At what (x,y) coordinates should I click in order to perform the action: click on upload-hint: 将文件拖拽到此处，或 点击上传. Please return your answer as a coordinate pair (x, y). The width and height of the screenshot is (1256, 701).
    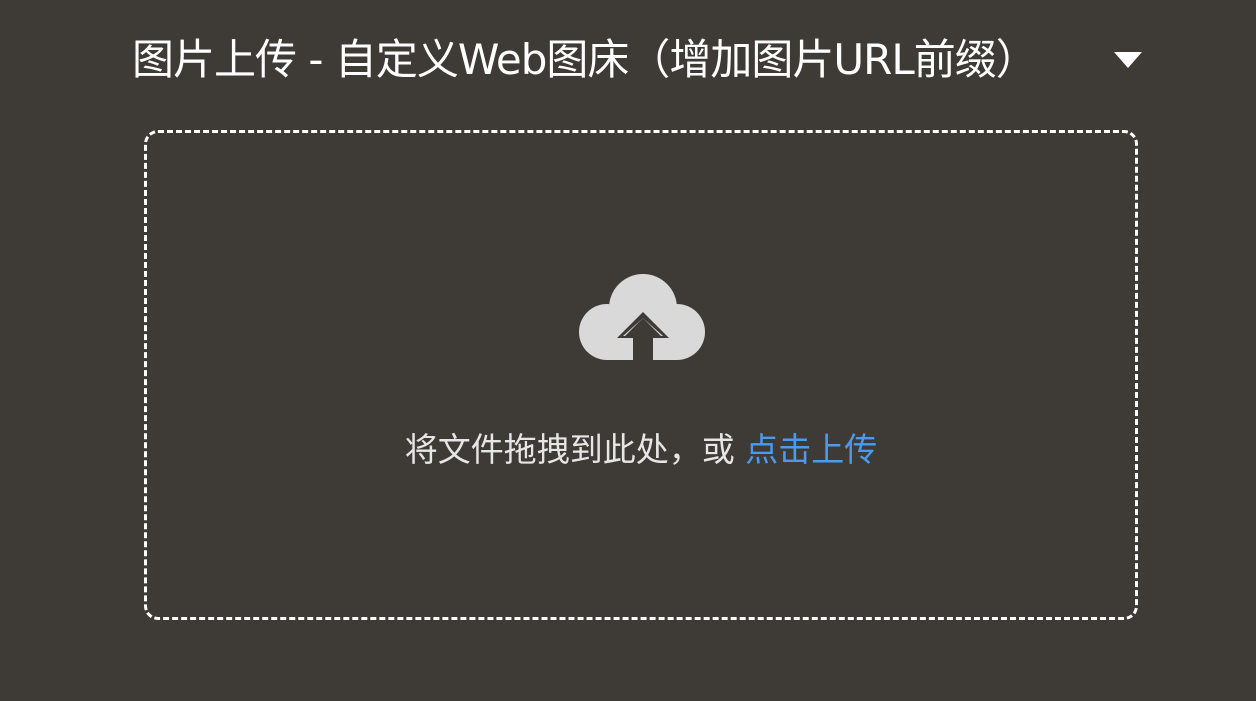
    Looking at the image, I should click on (641, 450).